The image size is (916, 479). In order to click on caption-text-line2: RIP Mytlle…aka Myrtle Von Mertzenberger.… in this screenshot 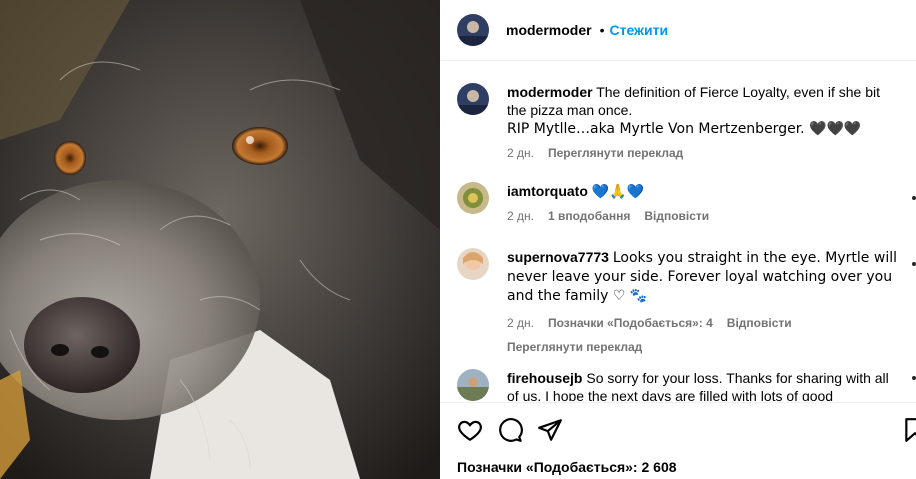, I will do `click(684, 129)`.